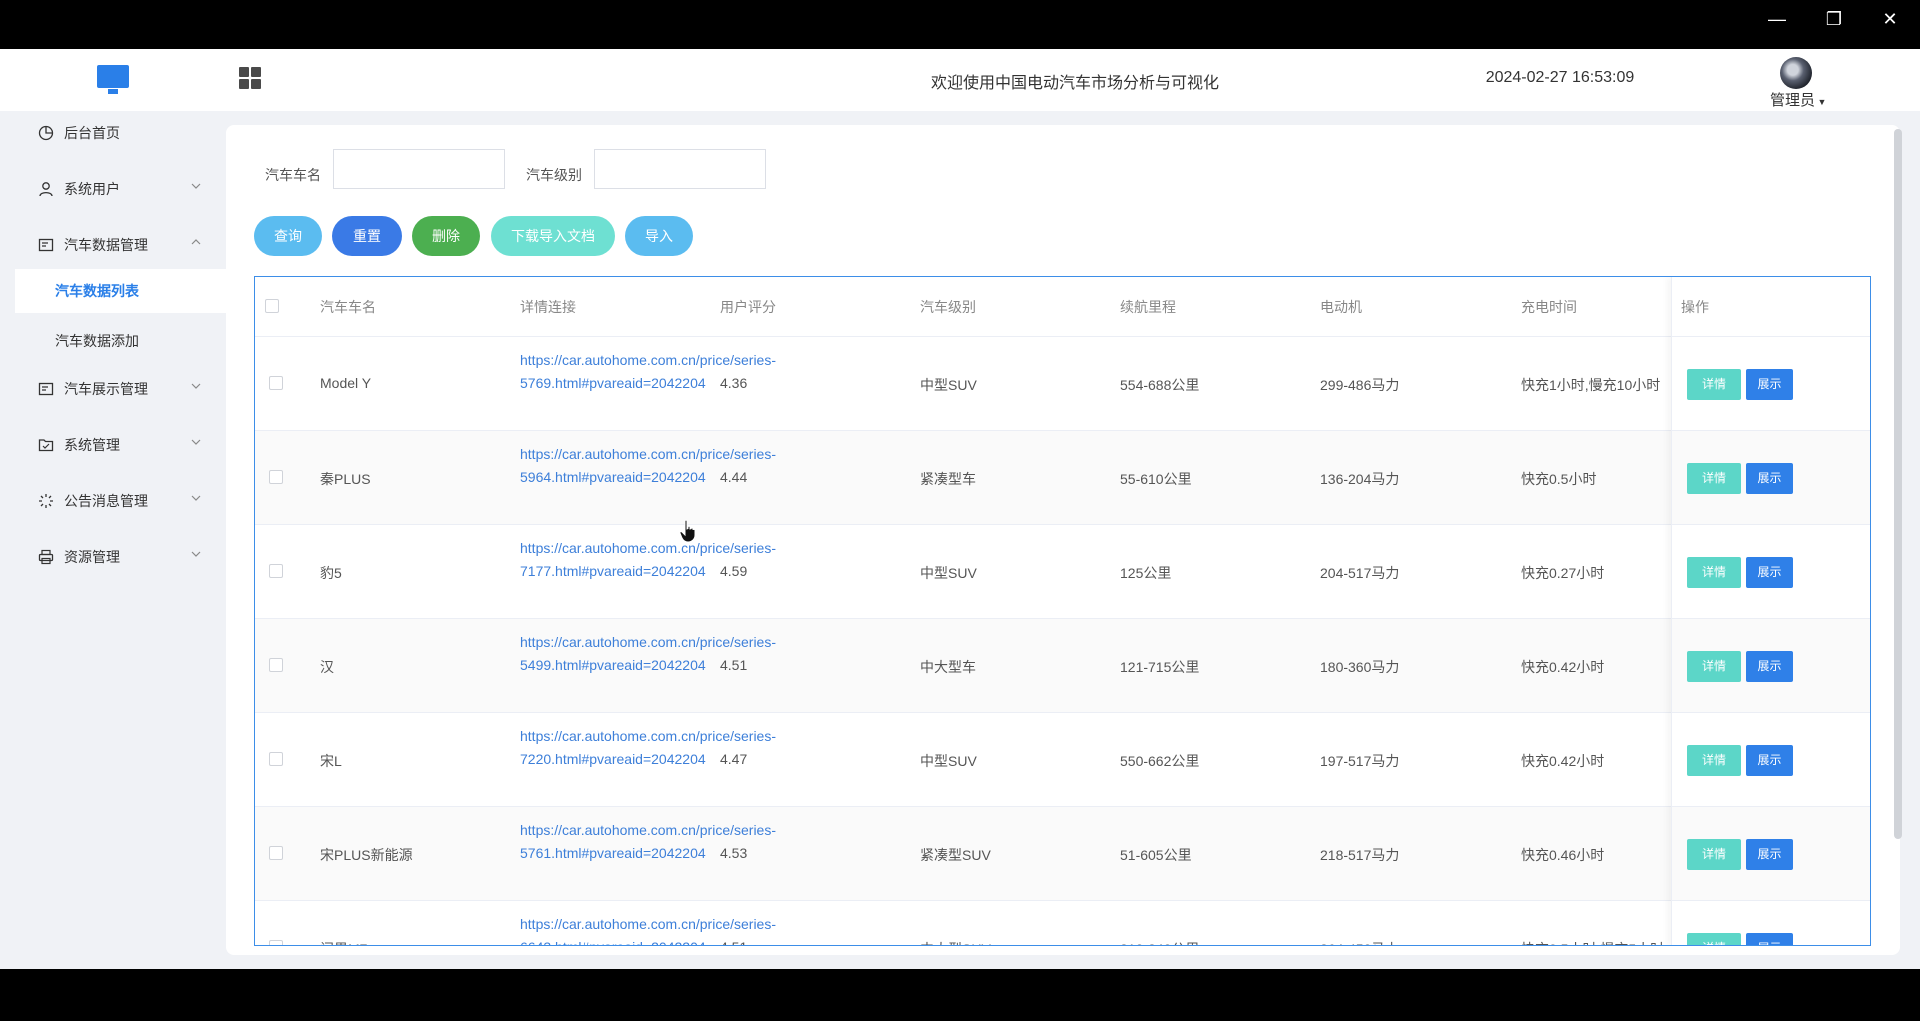 This screenshot has height=1021, width=1920. Describe the element at coordinates (327, 667) in the screenshot. I see `cell-name: 汉` at that location.